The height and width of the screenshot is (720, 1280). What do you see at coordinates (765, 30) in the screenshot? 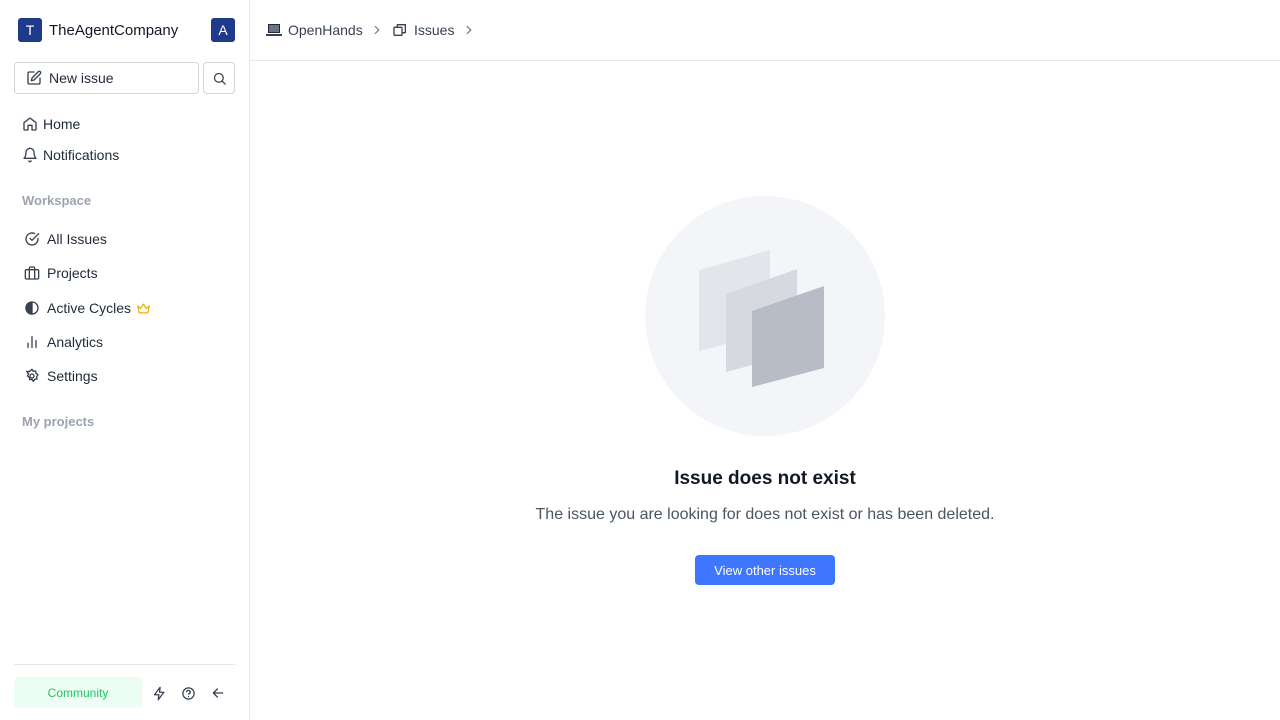
I see `topbar: OpenHands Issues` at bounding box center [765, 30].